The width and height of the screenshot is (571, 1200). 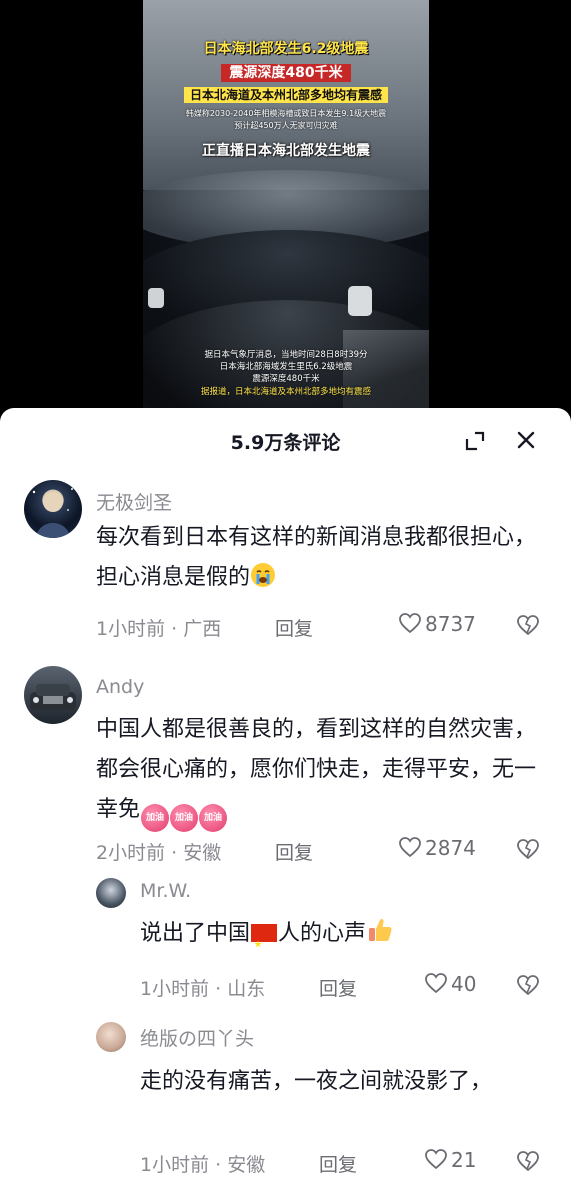 What do you see at coordinates (286, 94) in the screenshot?
I see `video-headline-banner: 日本北海道及本州北部多地均有震感` at bounding box center [286, 94].